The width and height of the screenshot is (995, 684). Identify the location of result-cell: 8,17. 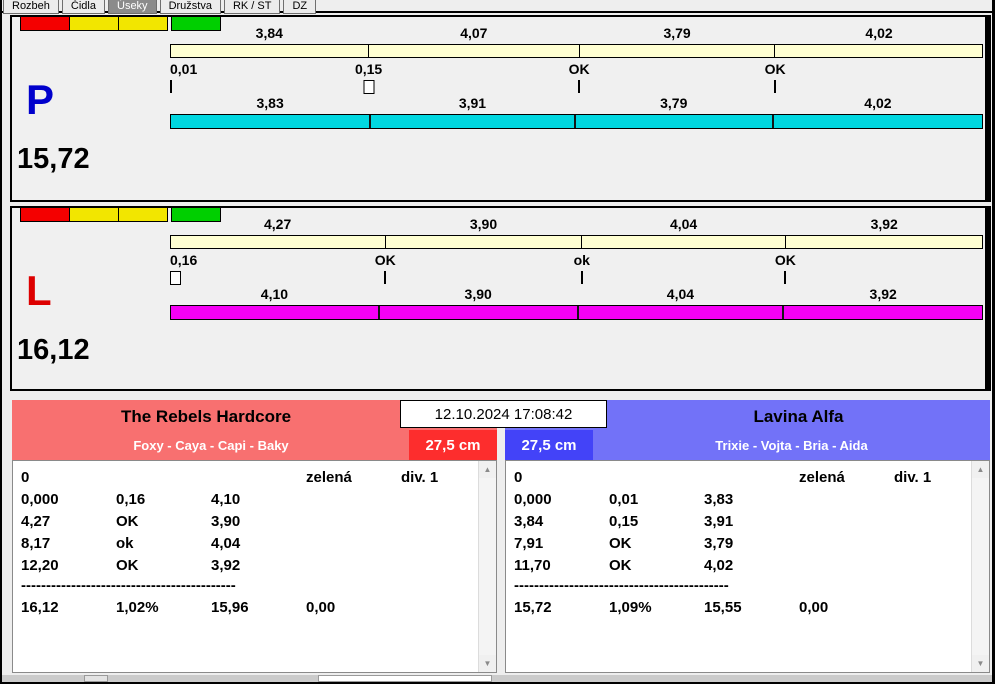
(36, 543).